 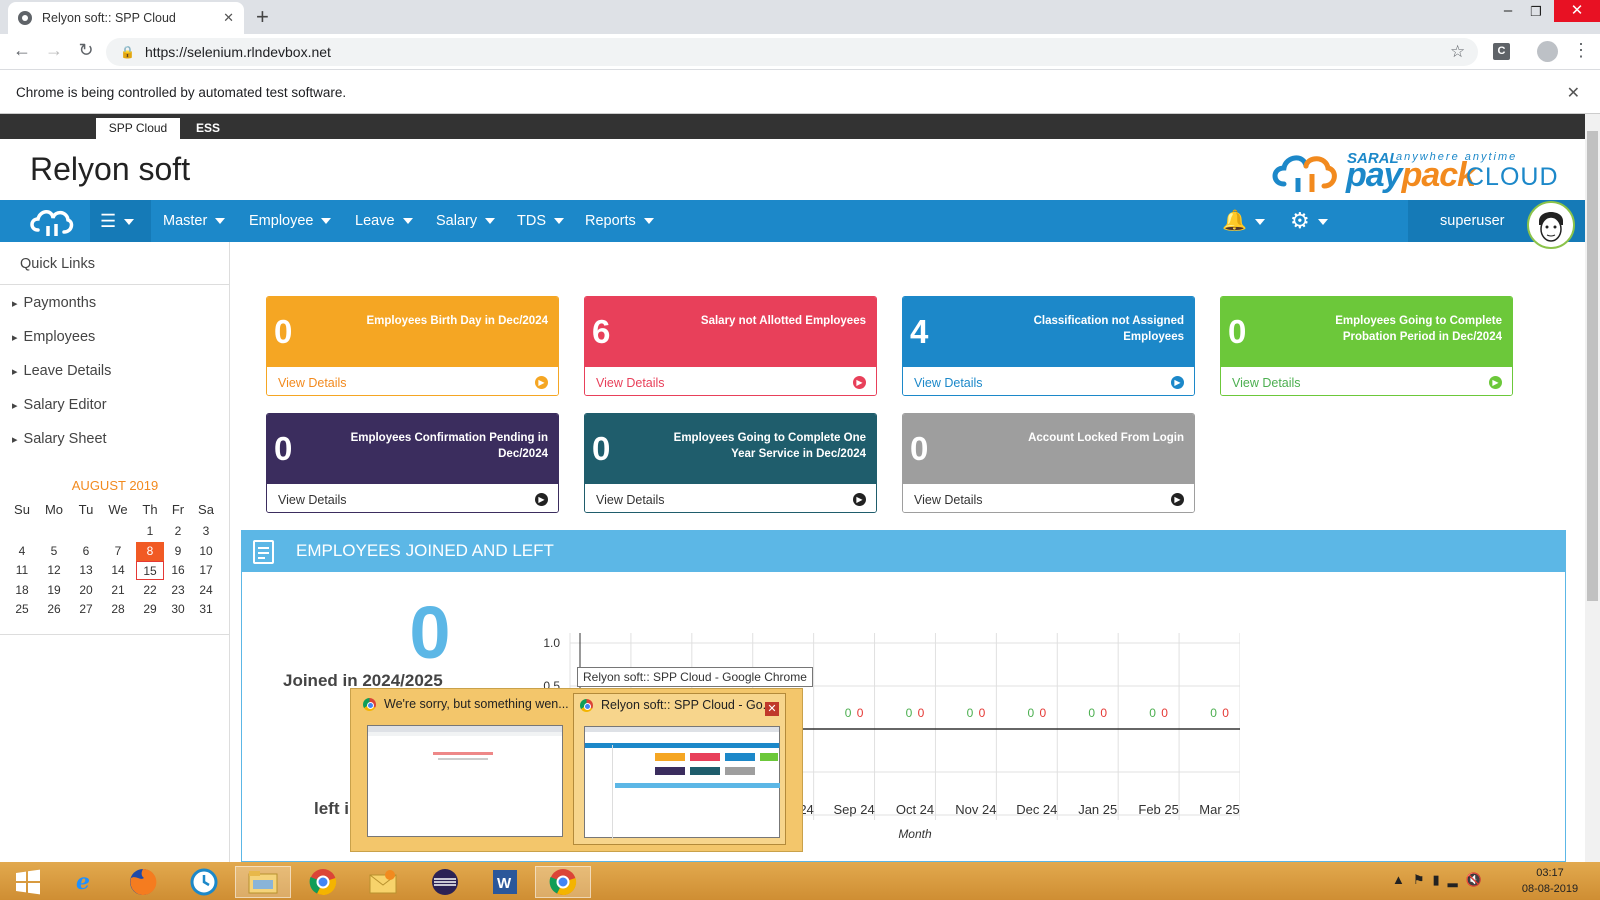 What do you see at coordinates (263, 882) in the screenshot?
I see `file-explorer-icon` at bounding box center [263, 882].